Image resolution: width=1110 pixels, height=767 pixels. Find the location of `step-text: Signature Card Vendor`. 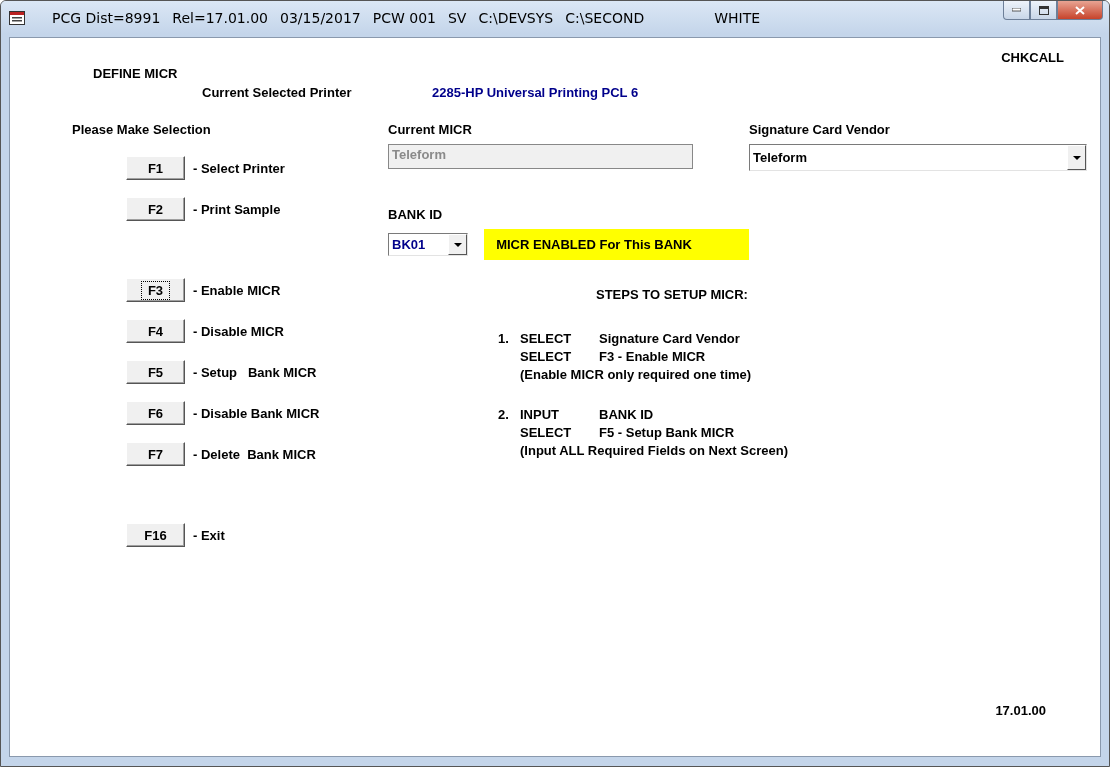

step-text: Signature Card Vendor is located at coordinates (670, 338).